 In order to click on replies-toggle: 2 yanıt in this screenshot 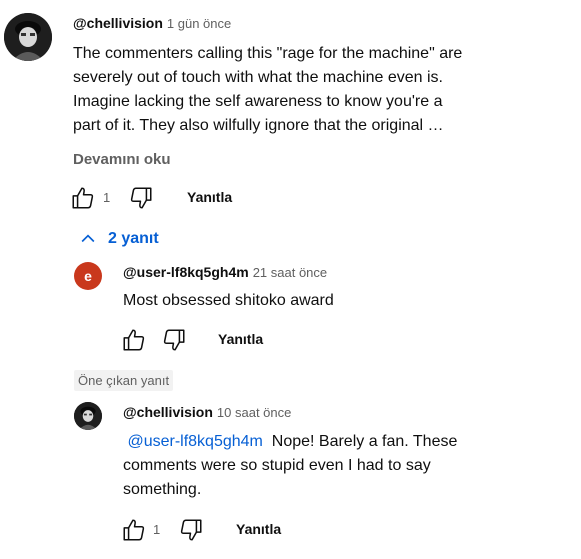, I will do `click(118, 239)`.